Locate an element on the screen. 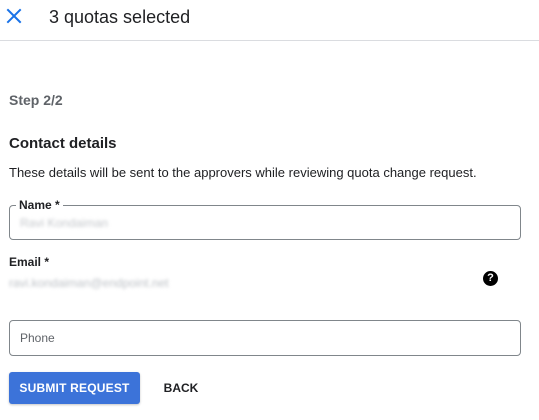 This screenshot has width=539, height=420. back-button: BACK is located at coordinates (181, 388).